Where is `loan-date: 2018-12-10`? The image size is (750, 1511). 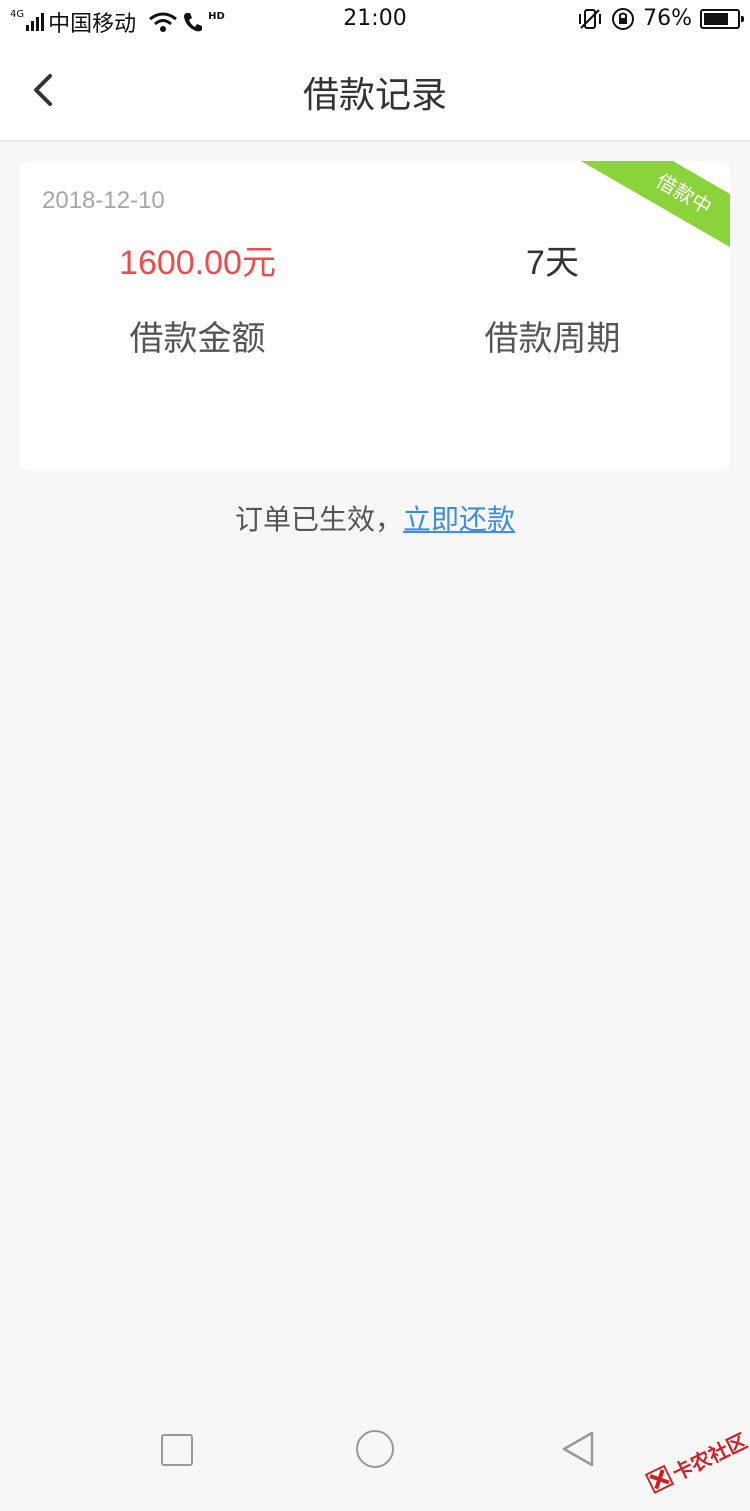 loan-date: 2018-12-10 is located at coordinates (103, 200).